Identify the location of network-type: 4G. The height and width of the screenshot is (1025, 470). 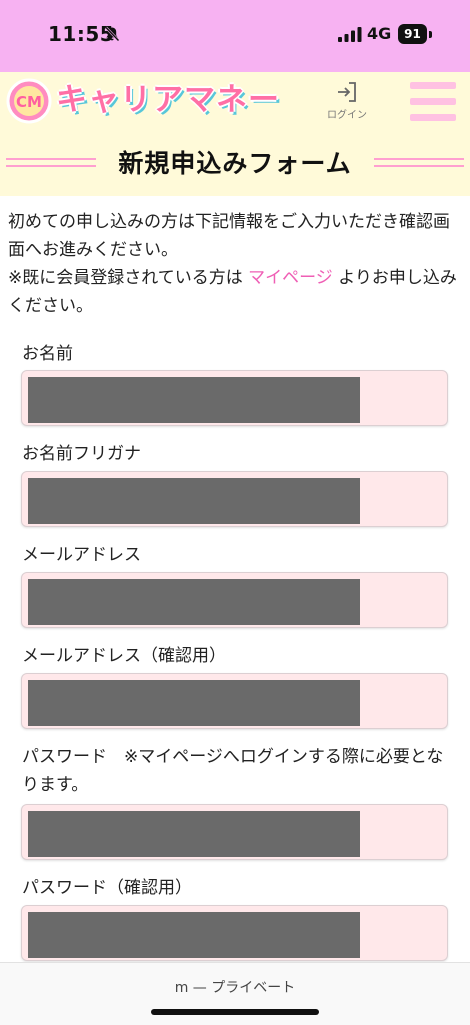
(379, 33).